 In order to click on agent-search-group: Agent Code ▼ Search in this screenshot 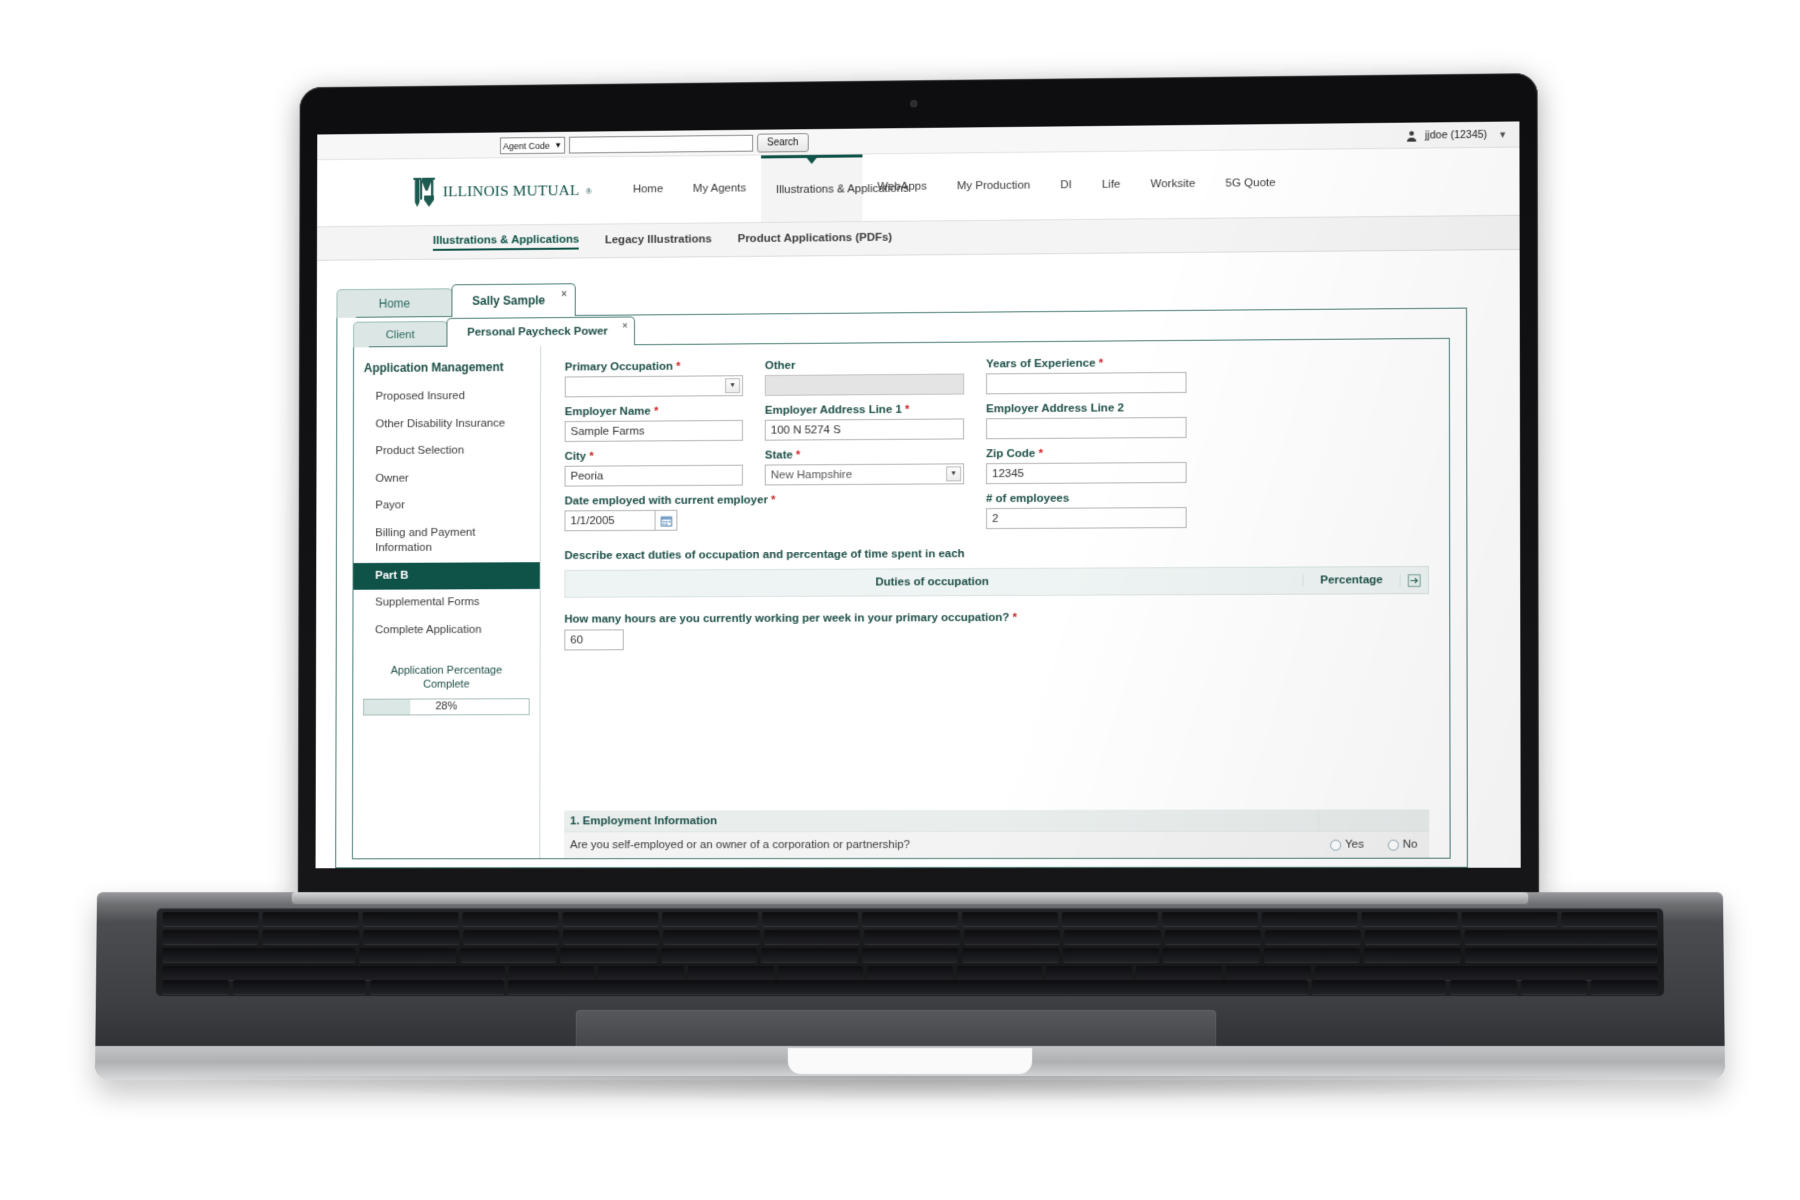, I will do `click(654, 144)`.